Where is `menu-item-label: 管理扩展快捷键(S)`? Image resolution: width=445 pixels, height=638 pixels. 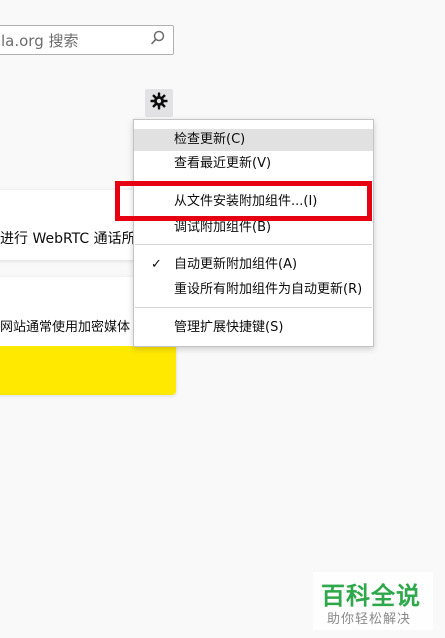
menu-item-label: 管理扩展快捷键(S) is located at coordinates (229, 327).